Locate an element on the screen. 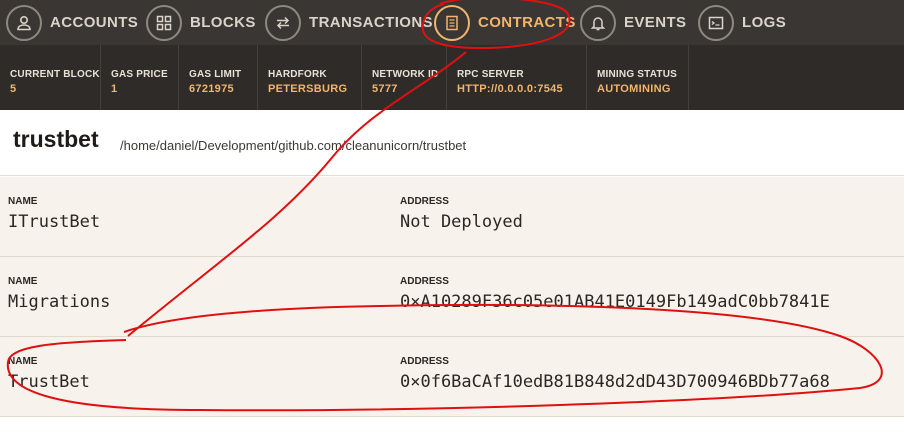 The image size is (904, 432). stat-rpc-server-value: HTTP://0.0.0.0:7545 is located at coordinates (510, 89).